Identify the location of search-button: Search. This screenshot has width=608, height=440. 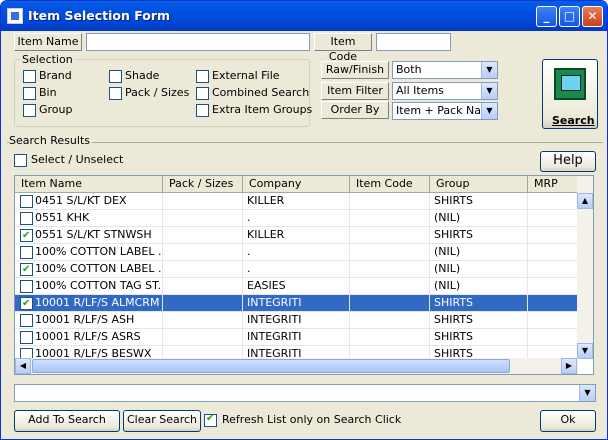
(570, 94).